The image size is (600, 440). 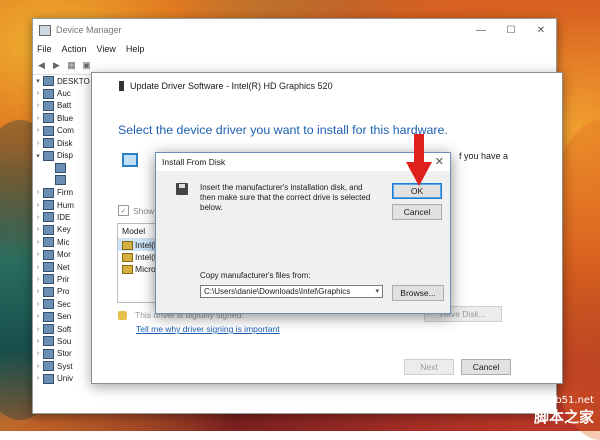 What do you see at coordinates (63, 118) in the screenshot?
I see `tree-node: › Blue` at bounding box center [63, 118].